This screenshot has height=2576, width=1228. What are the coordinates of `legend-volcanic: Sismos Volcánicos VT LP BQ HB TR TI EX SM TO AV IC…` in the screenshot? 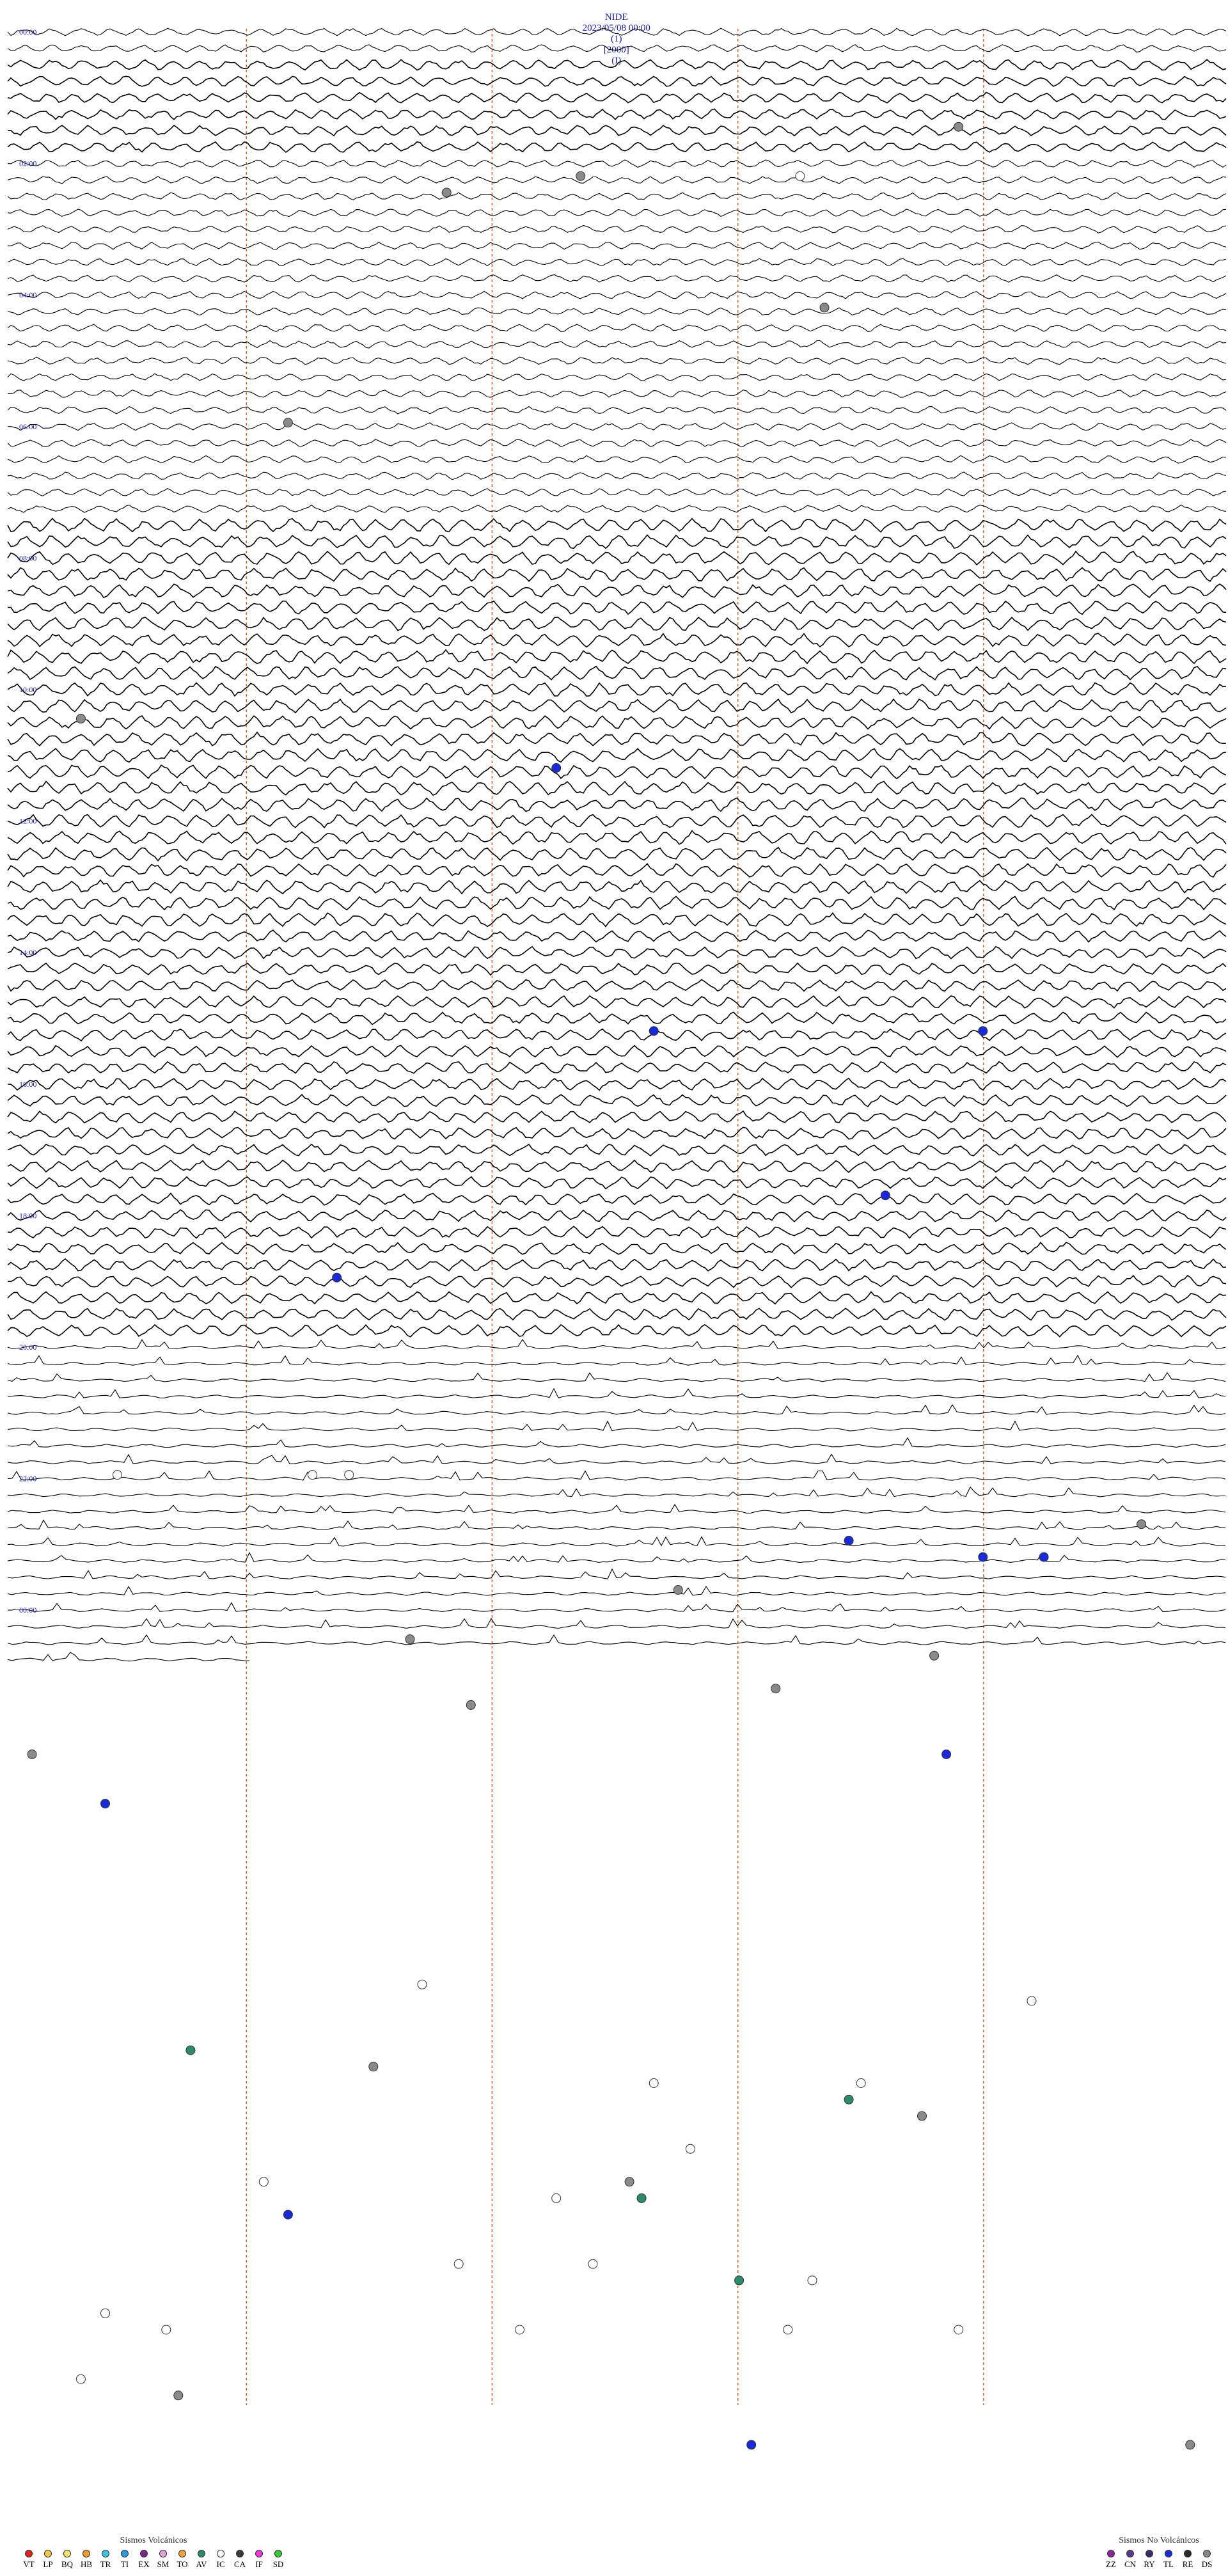 It's located at (153, 2553).